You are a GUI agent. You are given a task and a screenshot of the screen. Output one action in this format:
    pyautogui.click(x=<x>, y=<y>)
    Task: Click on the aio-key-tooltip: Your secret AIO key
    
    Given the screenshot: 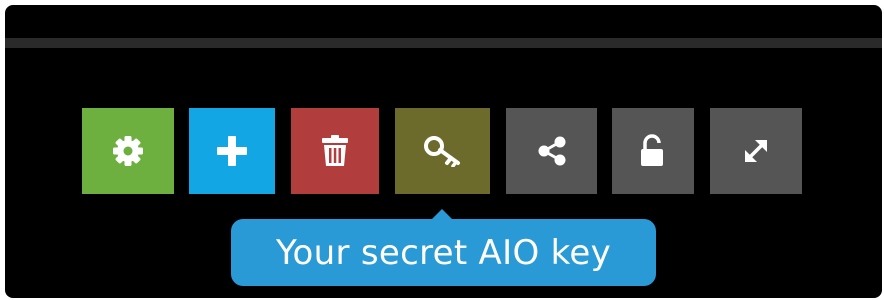 What is the action you would take?
    pyautogui.click(x=443, y=247)
    